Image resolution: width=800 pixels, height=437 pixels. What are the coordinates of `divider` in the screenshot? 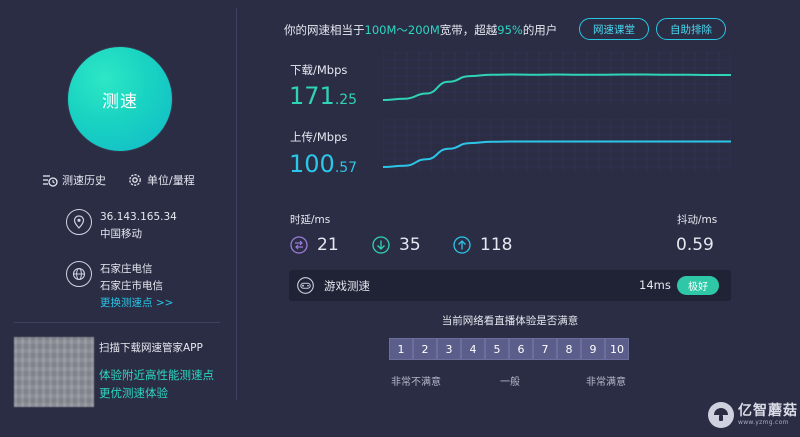 It's located at (117, 322).